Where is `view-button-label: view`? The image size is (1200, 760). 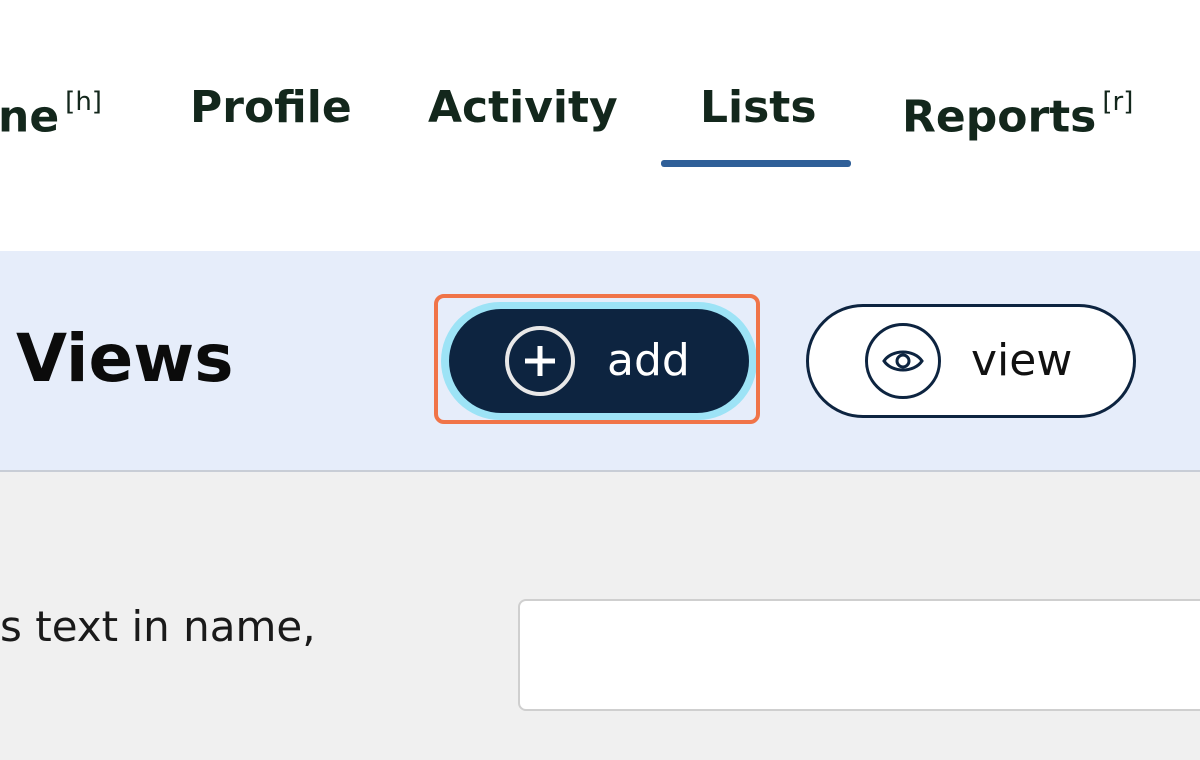 view-button-label: view is located at coordinates (1022, 360).